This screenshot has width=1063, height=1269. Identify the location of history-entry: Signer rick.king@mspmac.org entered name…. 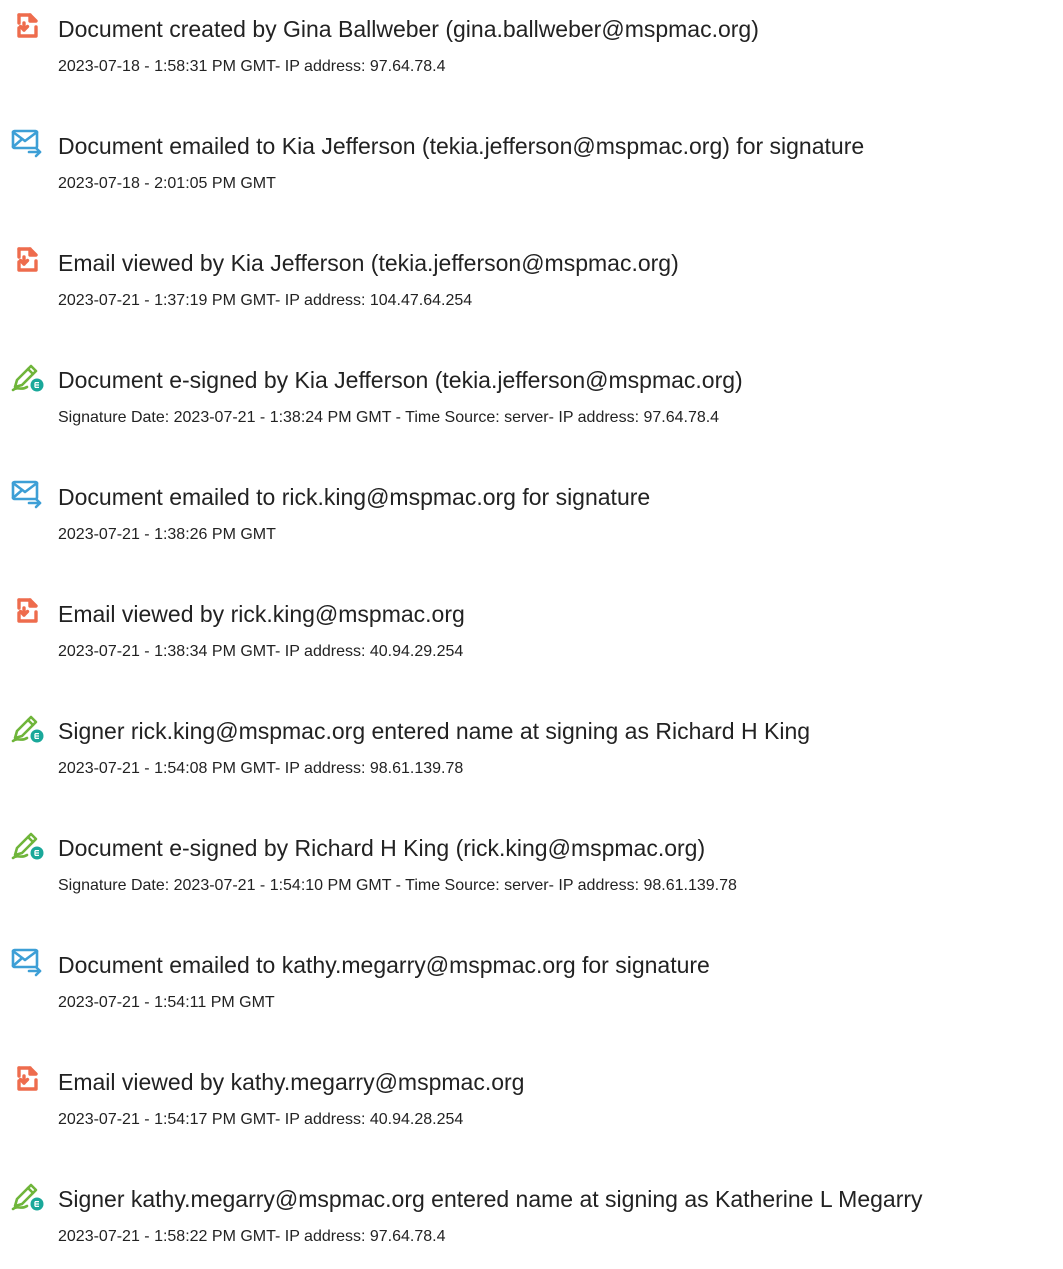
(531, 756).